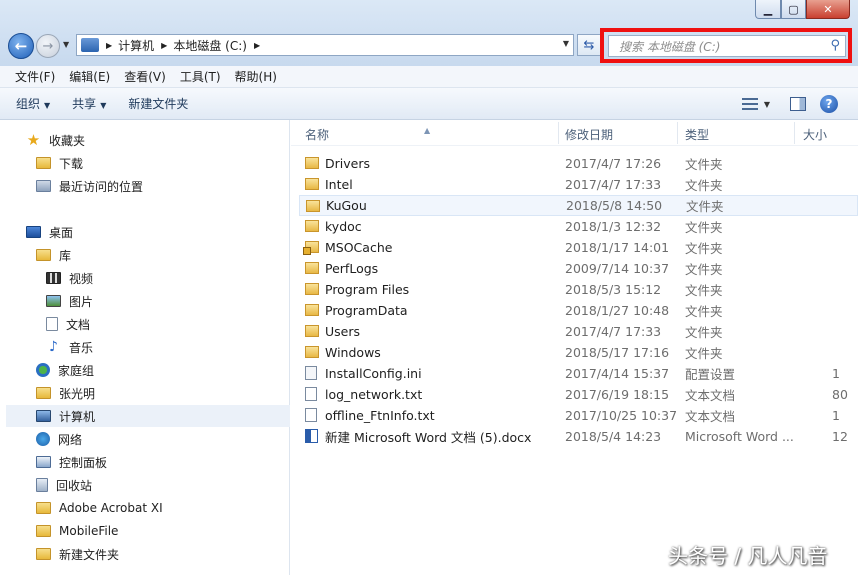 Image resolution: width=858 pixels, height=575 pixels. I want to click on file-type: 配置设置, so click(710, 374).